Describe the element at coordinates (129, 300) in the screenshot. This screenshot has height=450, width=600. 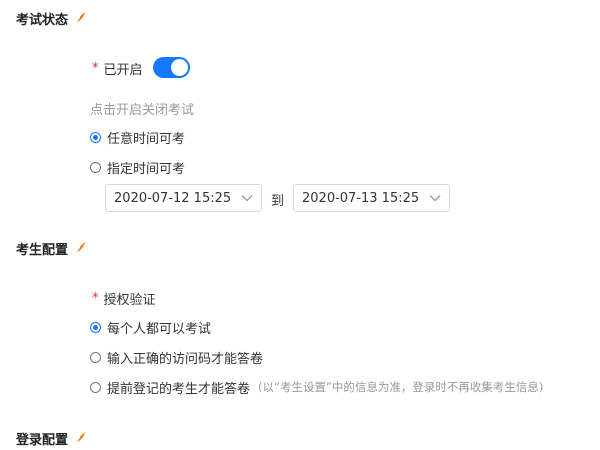
I see `auth-verify-text: 授权验证` at that location.